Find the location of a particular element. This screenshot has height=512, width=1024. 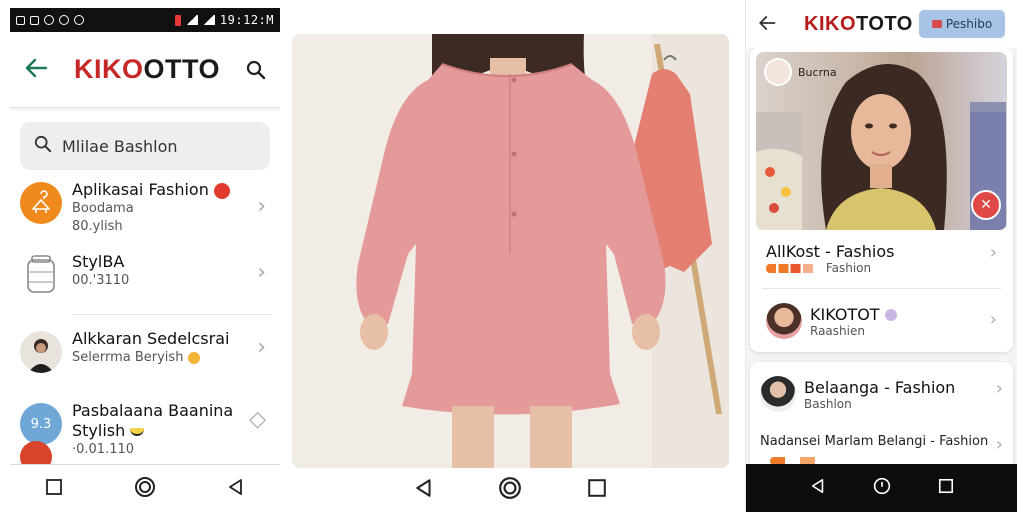

jar-icon is located at coordinates (41, 275).